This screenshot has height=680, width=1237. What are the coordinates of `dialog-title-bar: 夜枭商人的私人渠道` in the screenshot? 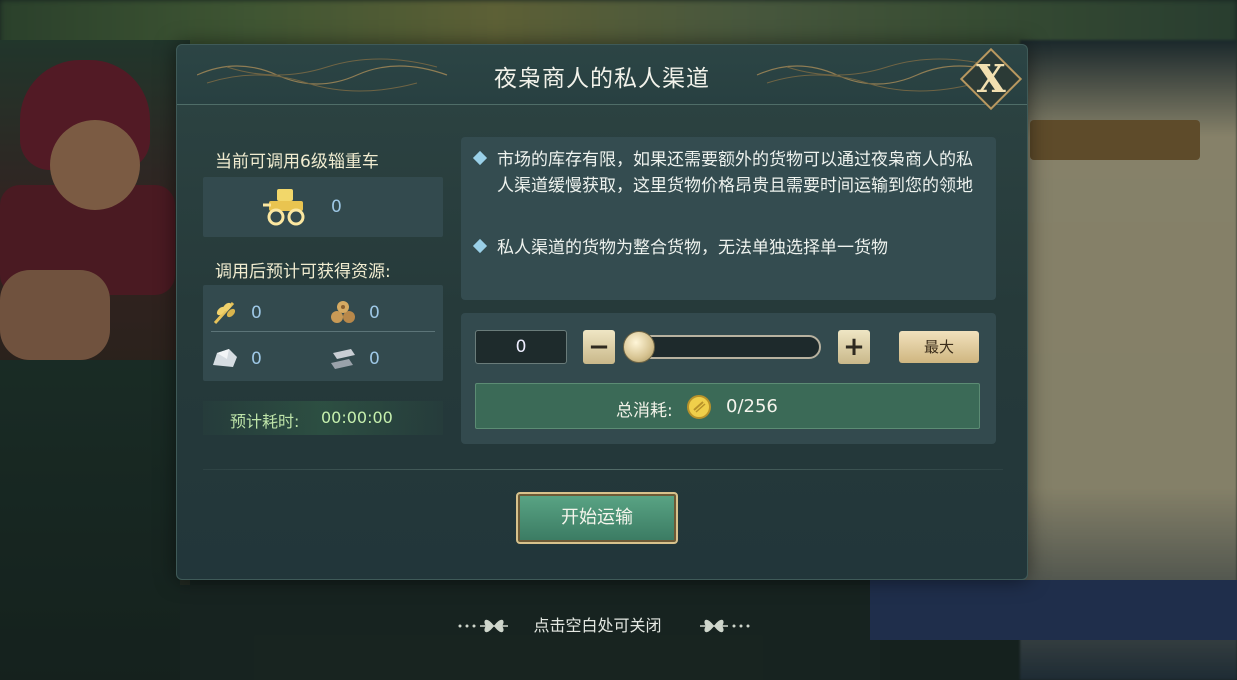 It's located at (602, 75).